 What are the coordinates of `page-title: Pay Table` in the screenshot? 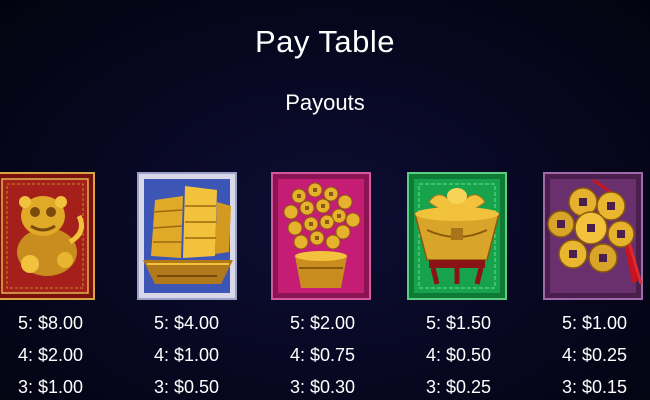 It's located at (325, 41).